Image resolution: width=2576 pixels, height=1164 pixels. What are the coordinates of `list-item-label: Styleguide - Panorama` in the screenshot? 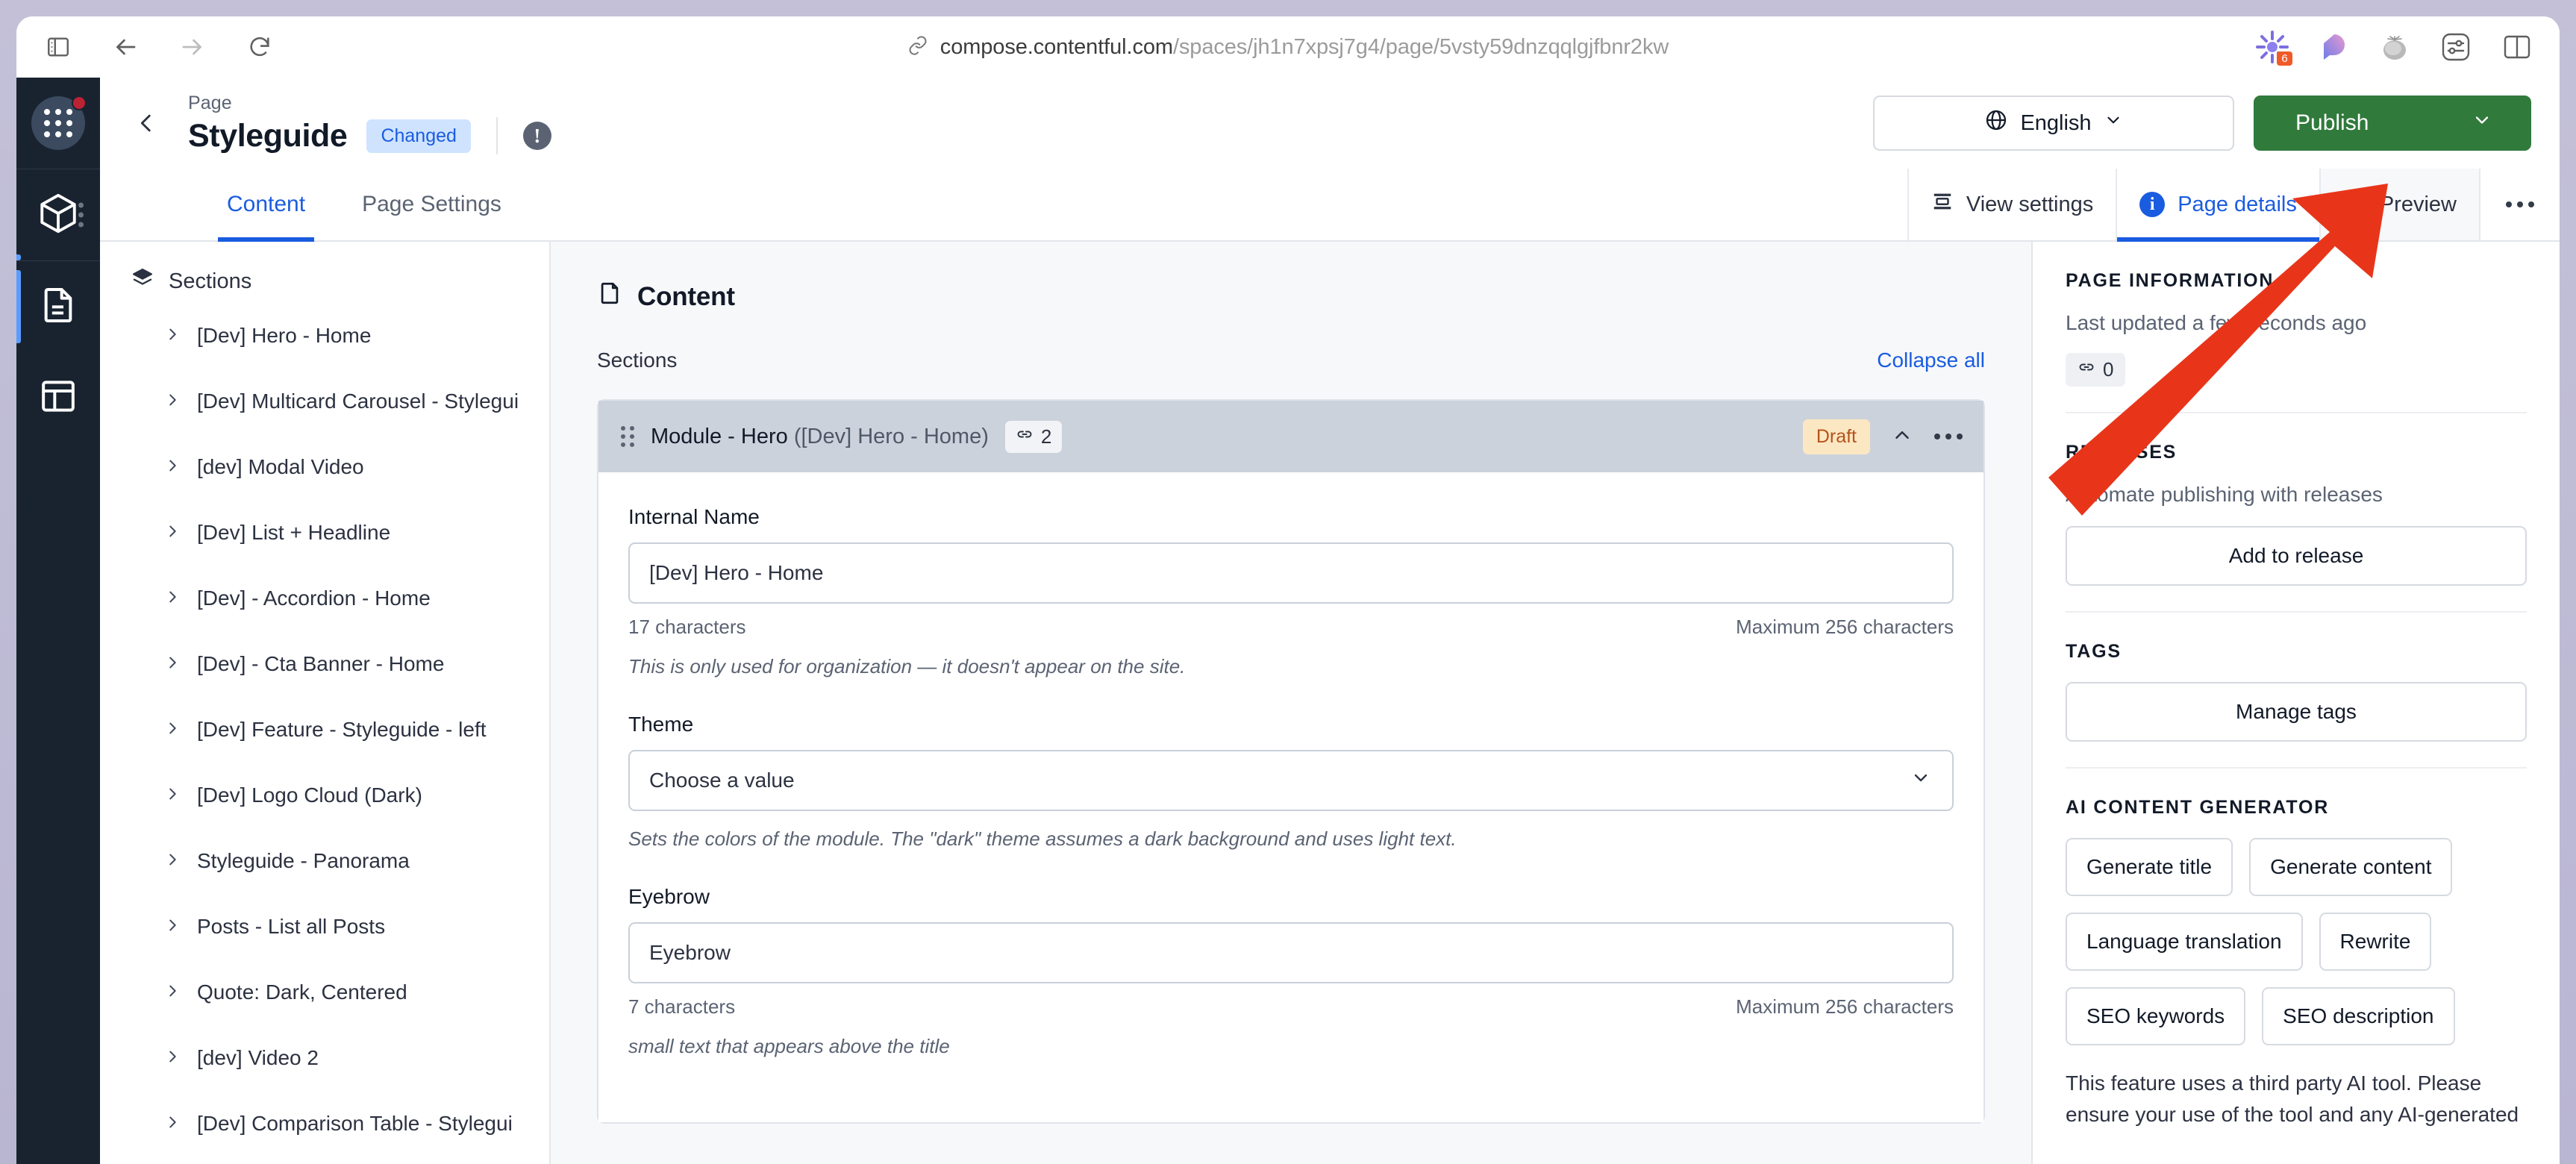 It's located at (303, 860).